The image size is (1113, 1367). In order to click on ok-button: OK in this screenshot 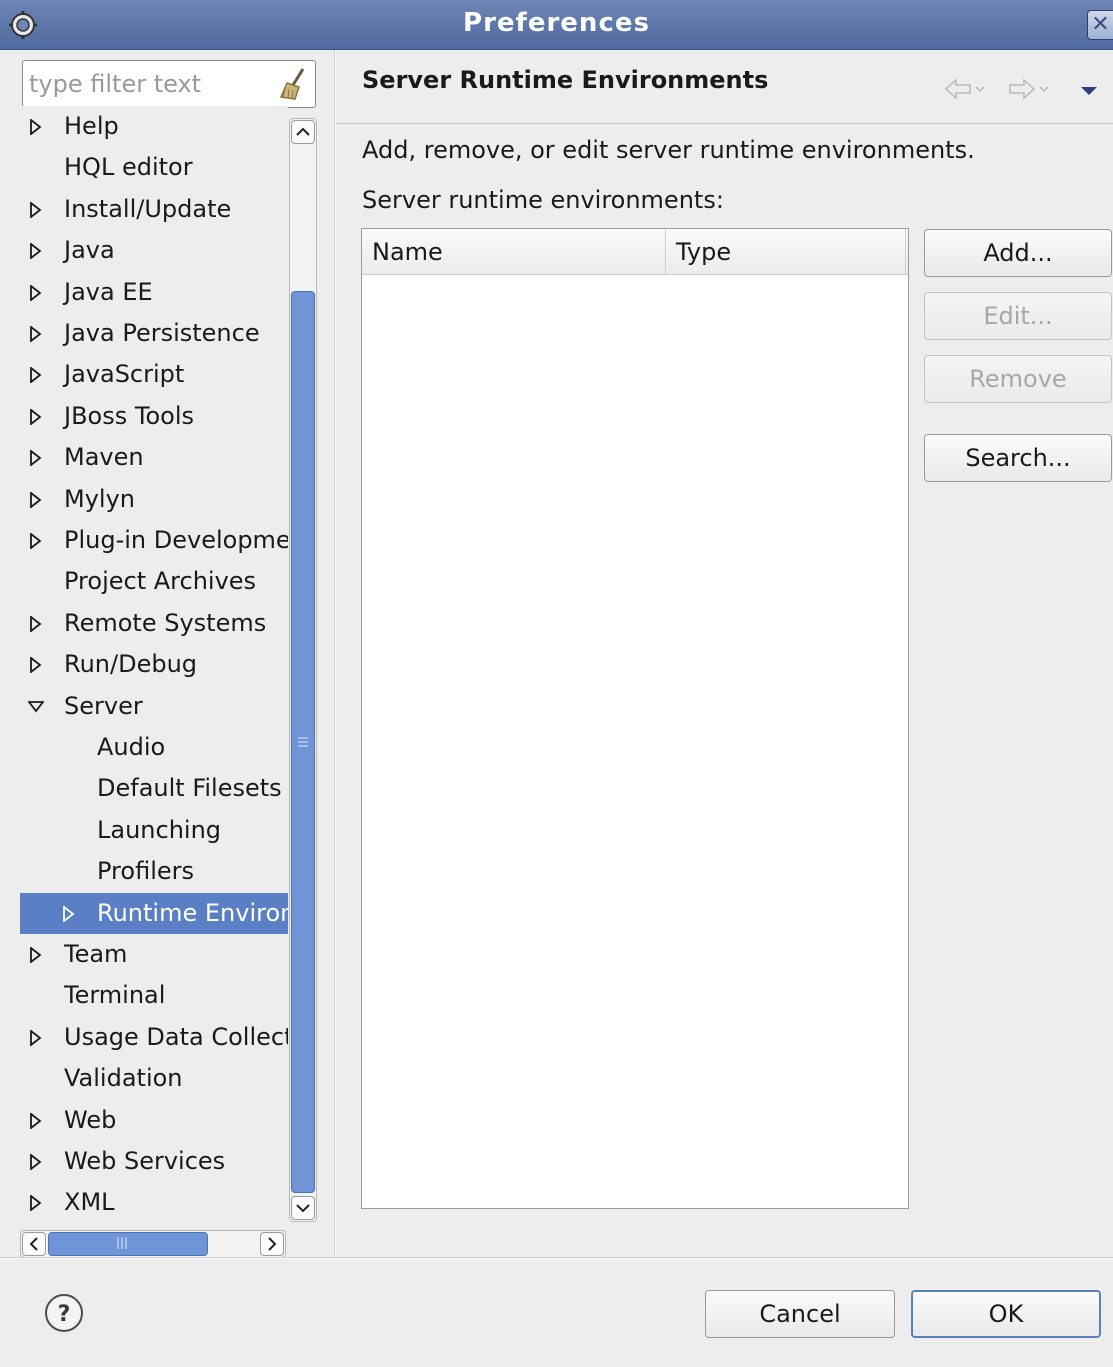, I will do `click(1006, 1314)`.